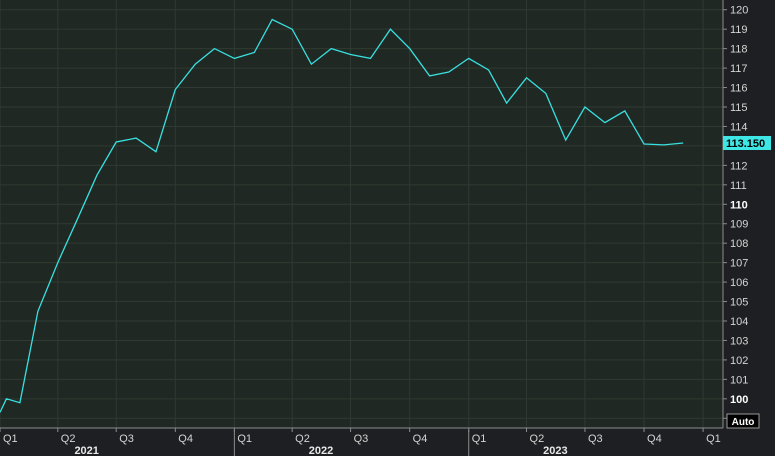  I want to click on y-tick-label: 100, so click(739, 400).